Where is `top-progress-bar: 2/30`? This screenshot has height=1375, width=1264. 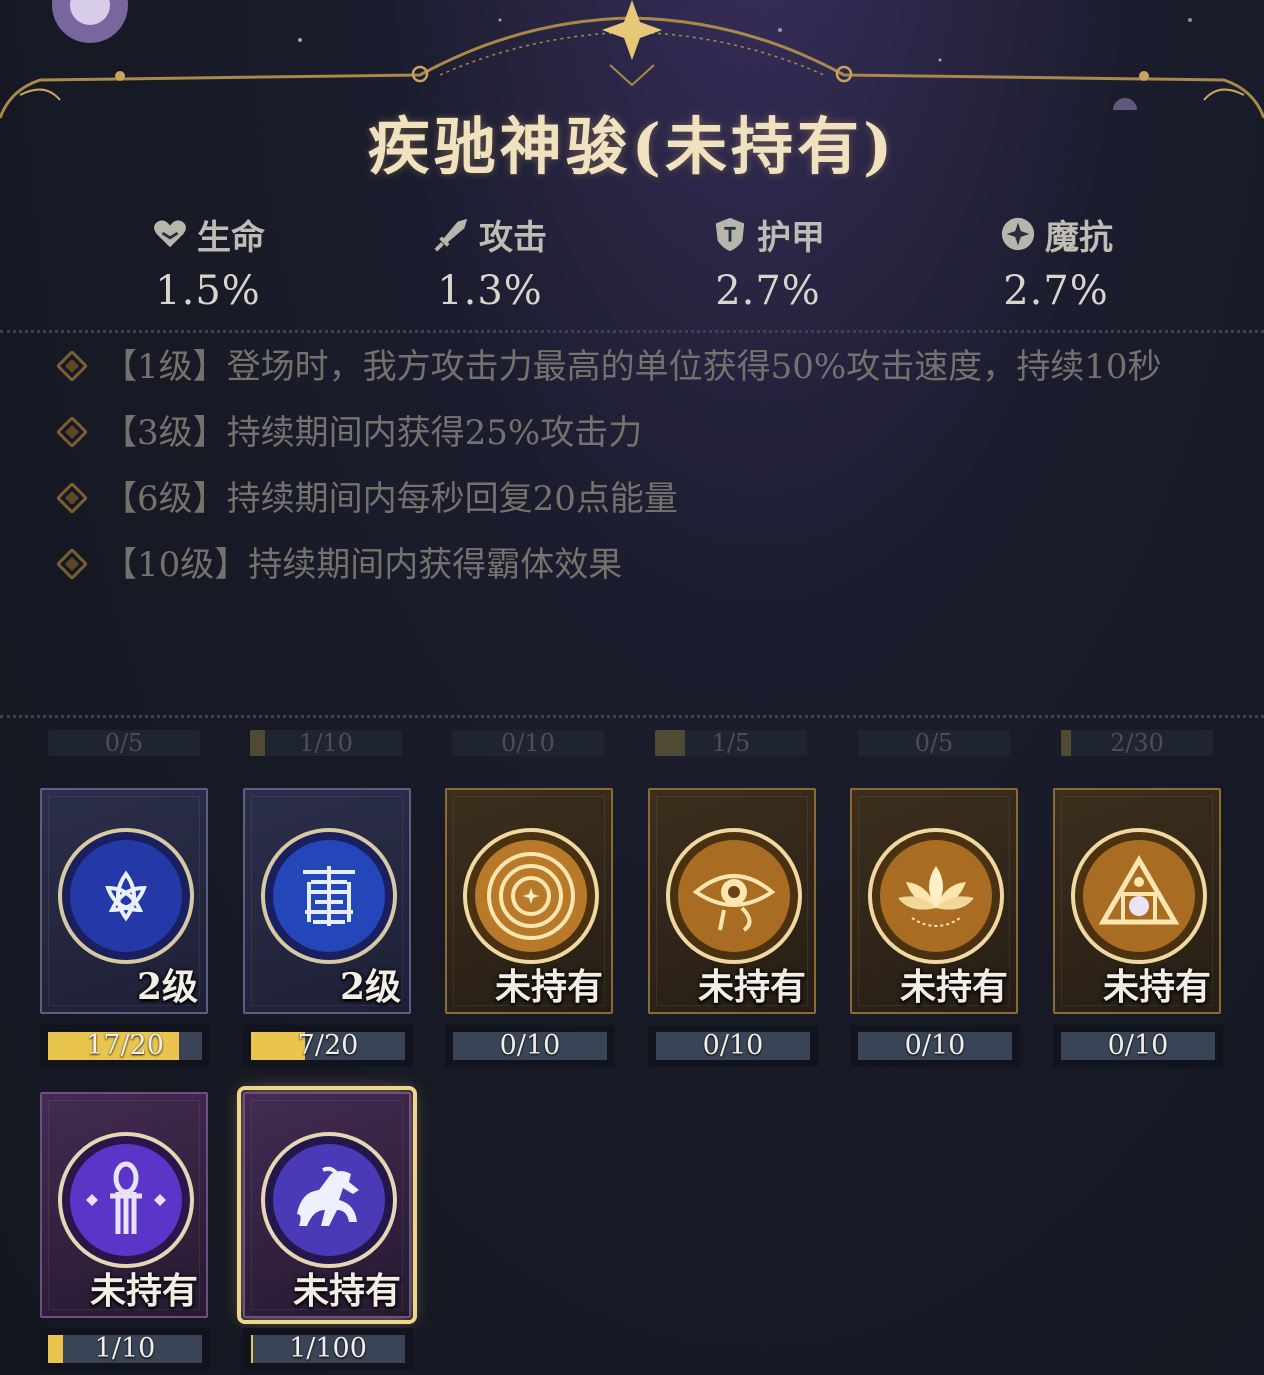
top-progress-bar: 2/30 is located at coordinates (1137, 743).